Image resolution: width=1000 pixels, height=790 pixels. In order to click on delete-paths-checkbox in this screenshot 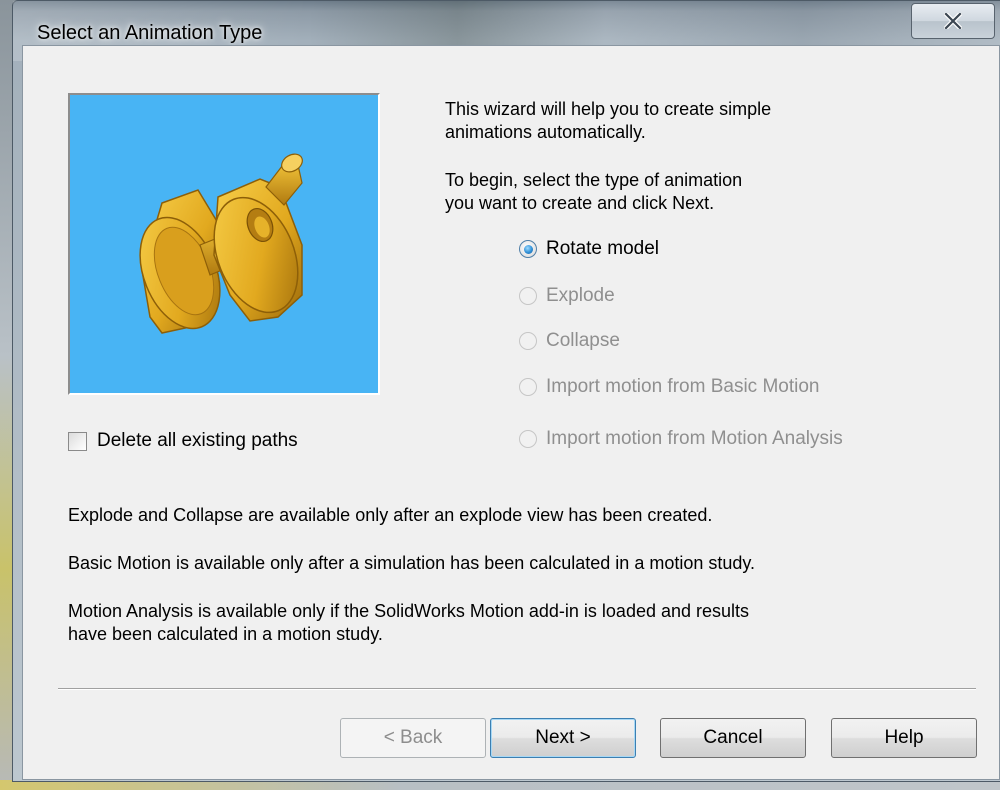, I will do `click(77, 441)`.